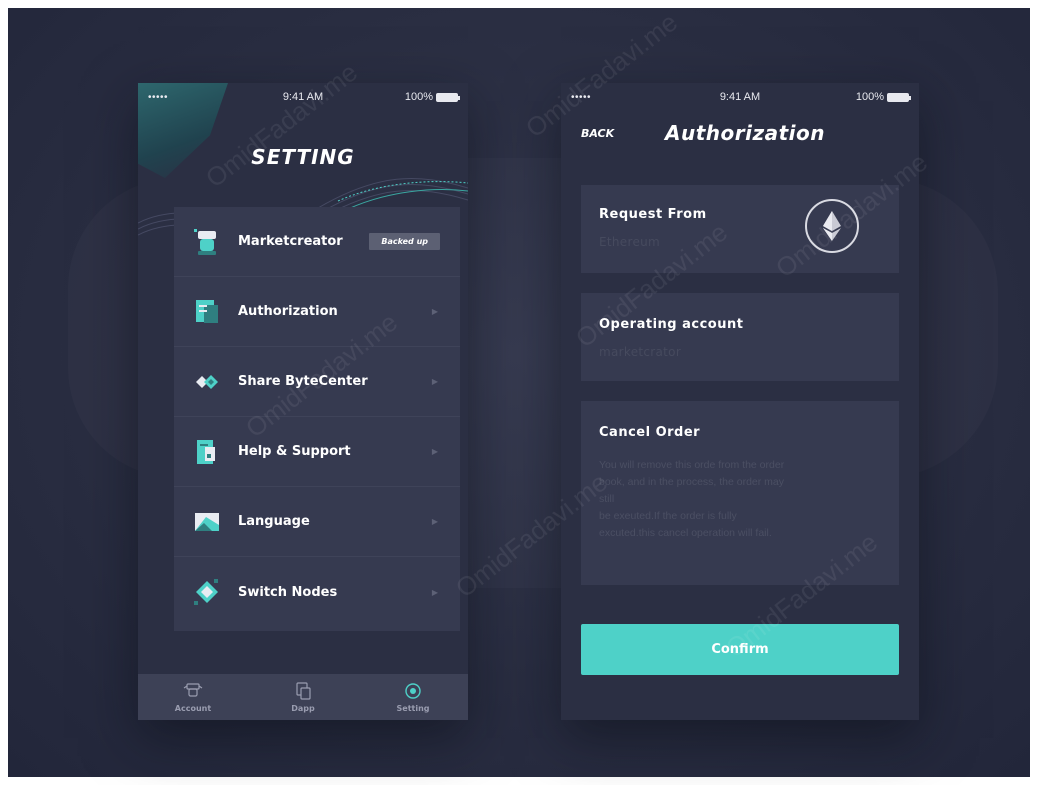 The width and height of the screenshot is (1038, 785). Describe the element at coordinates (288, 311) in the screenshot. I see `menu-label: Authorization` at that location.